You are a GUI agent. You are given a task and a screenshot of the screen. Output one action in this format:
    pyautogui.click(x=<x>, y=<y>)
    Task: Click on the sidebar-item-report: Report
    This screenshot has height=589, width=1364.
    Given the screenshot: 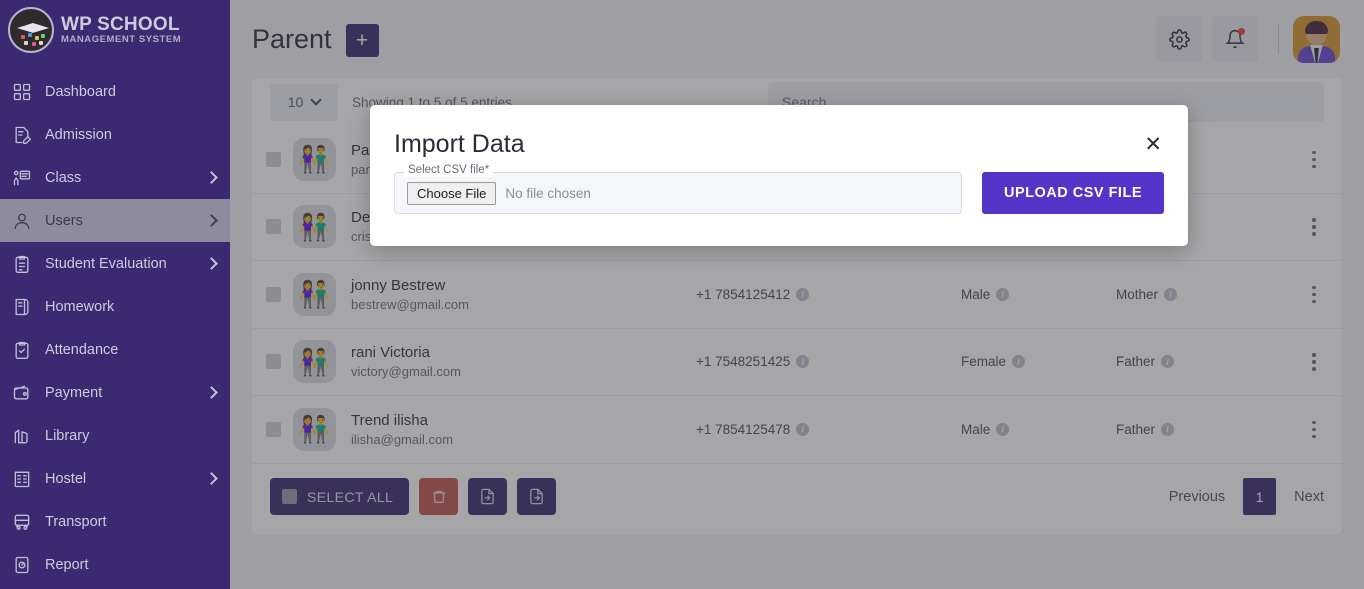 What is the action you would take?
    pyautogui.click(x=115, y=564)
    